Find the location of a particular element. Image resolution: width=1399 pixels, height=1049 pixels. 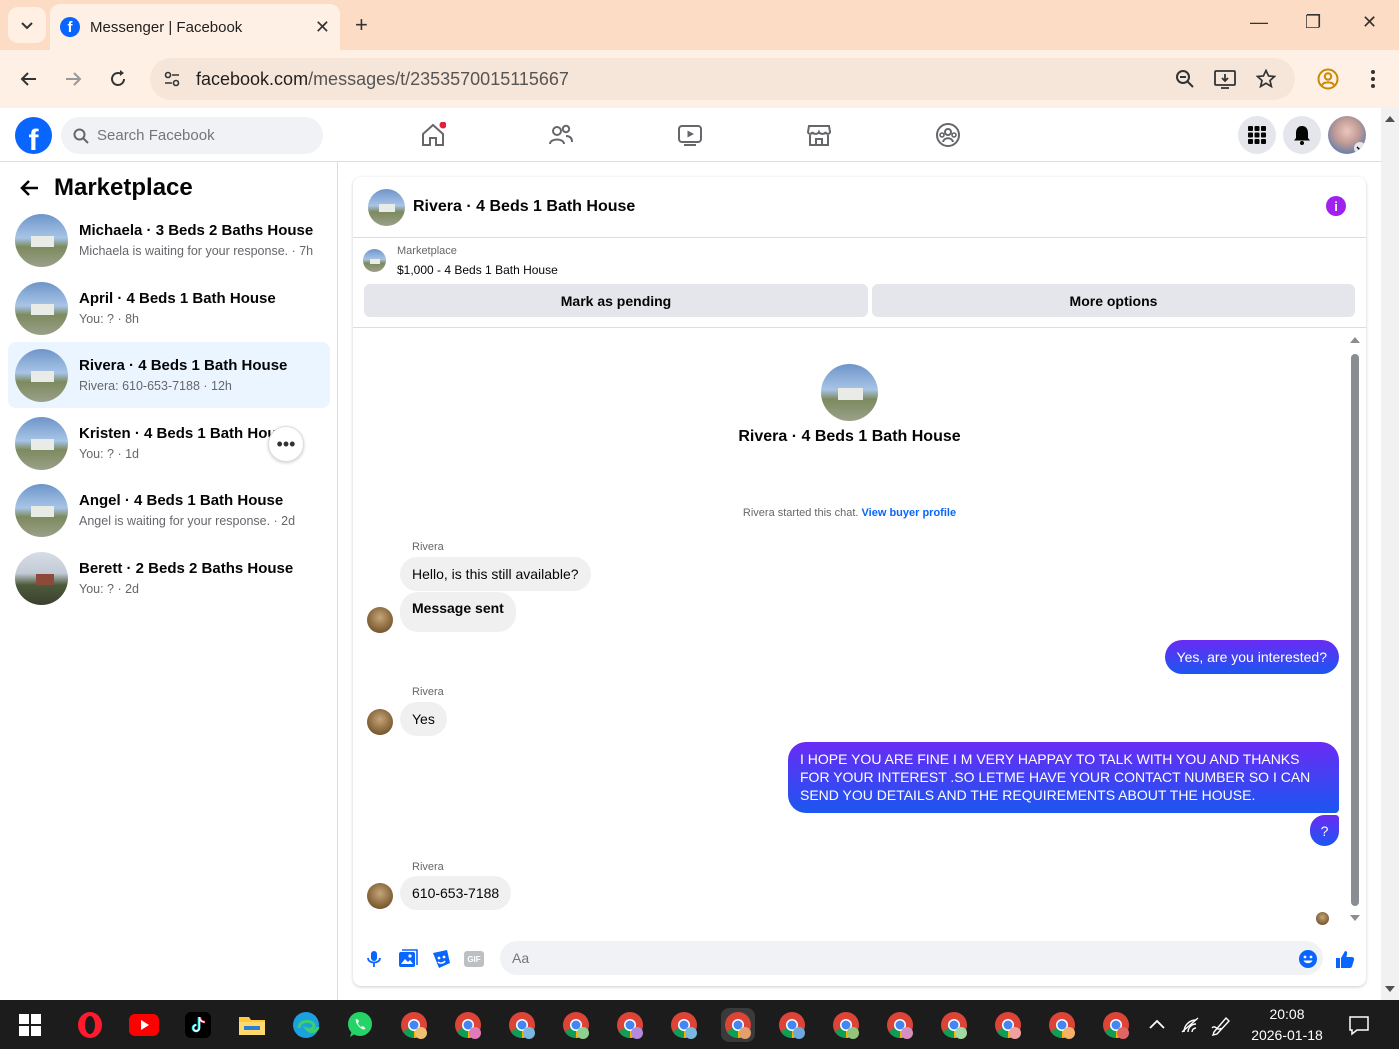

chrome-profile-app-active is located at coordinates (738, 1025).